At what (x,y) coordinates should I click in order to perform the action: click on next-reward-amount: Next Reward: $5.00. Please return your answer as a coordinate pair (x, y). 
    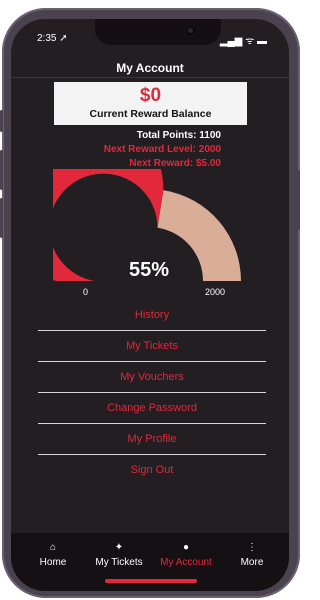
    Looking at the image, I should click on (175, 163).